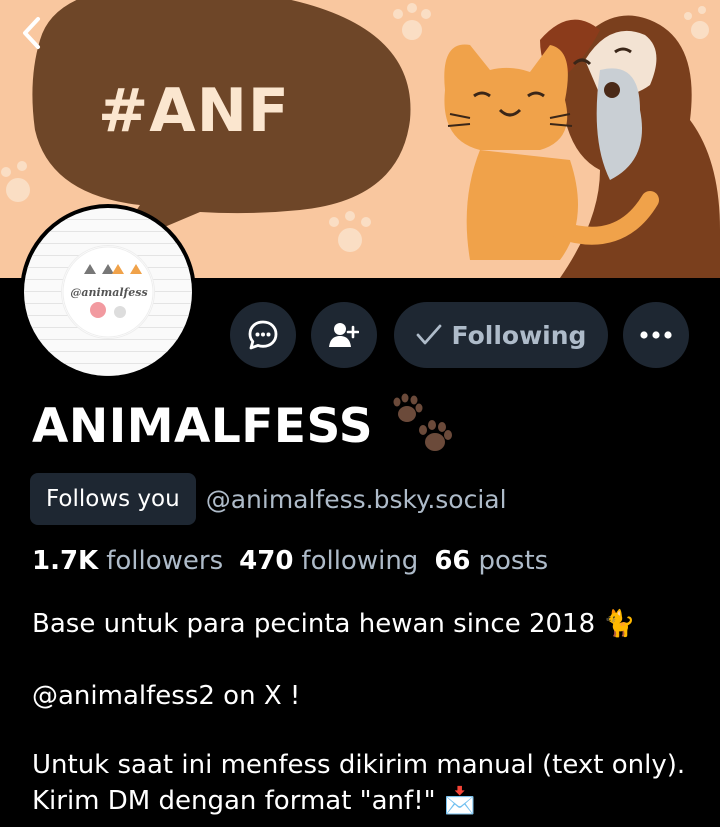 The width and height of the screenshot is (720, 827). Describe the element at coordinates (164, 561) in the screenshot. I see `followers-label: followers` at that location.